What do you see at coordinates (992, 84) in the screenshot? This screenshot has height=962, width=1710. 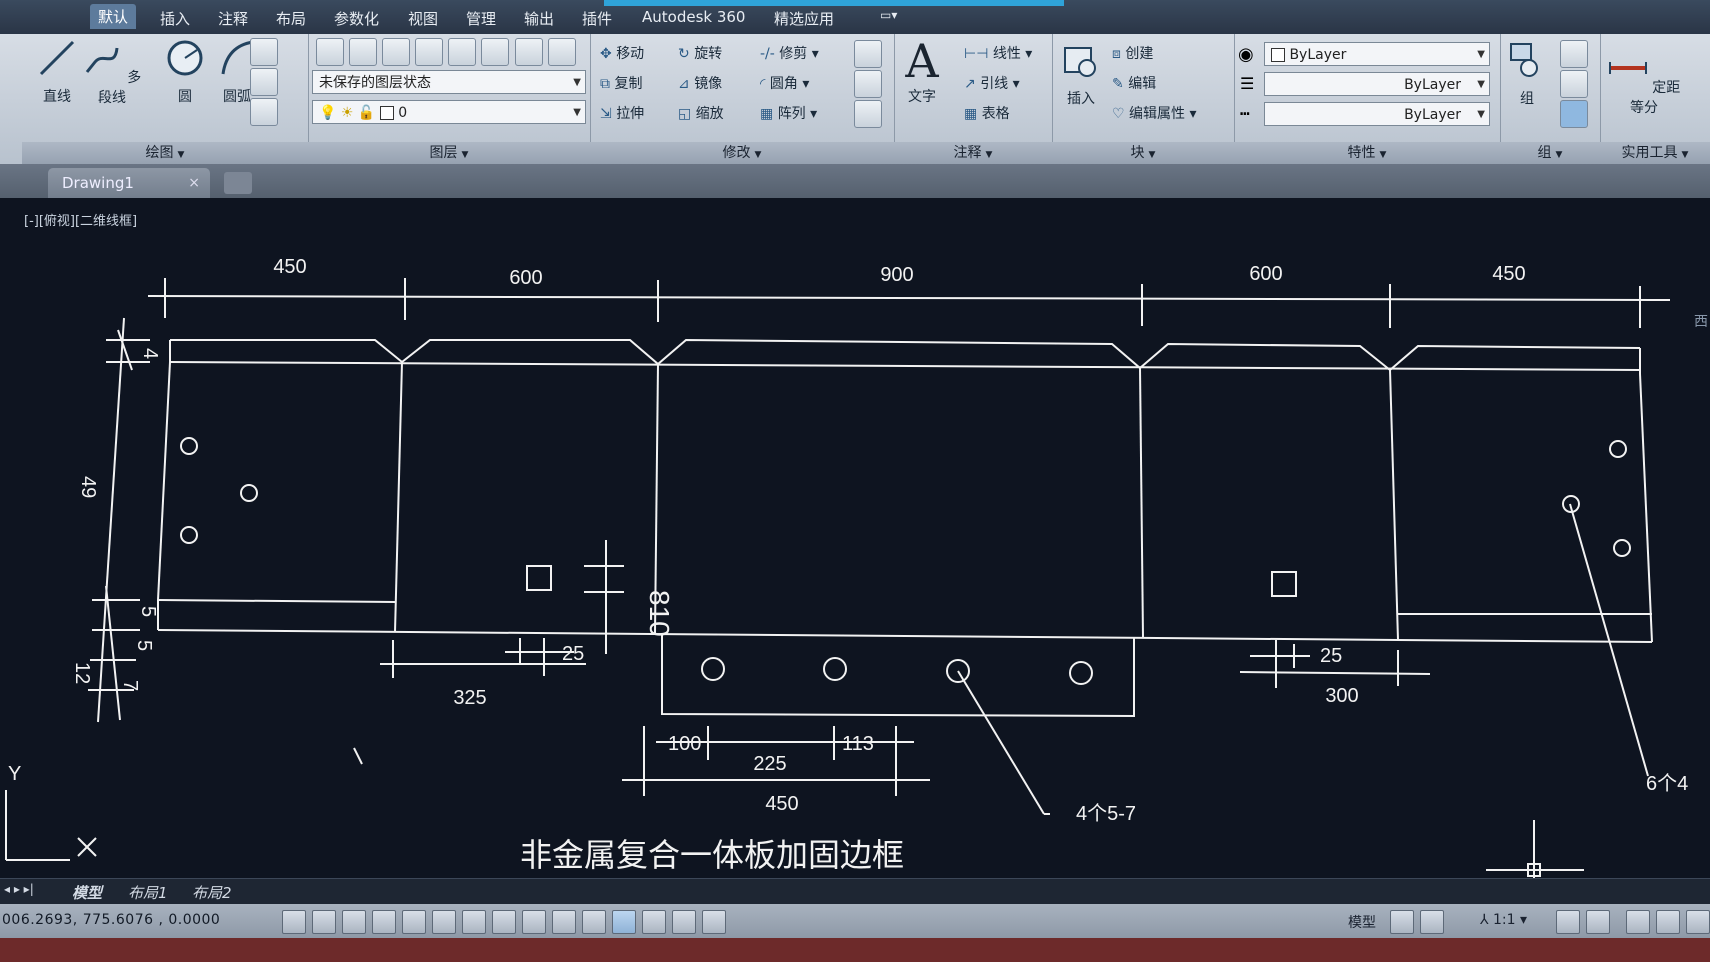 I see `leader-button: ↗ 引线 ▾` at bounding box center [992, 84].